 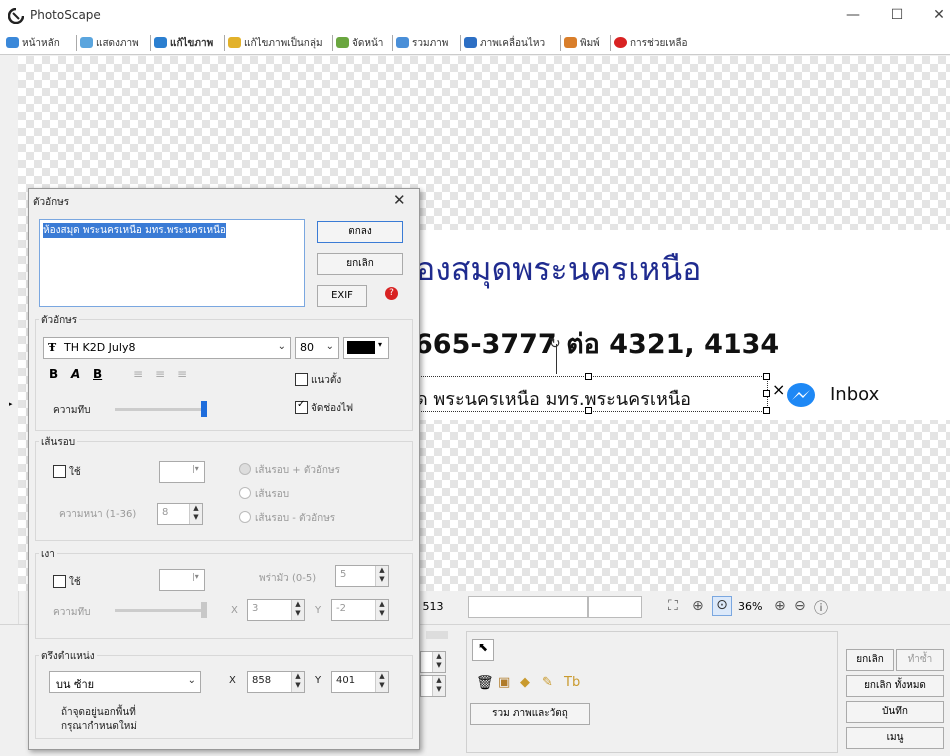 I want to click on opacity-slider-thumb, so click(x=204, y=409).